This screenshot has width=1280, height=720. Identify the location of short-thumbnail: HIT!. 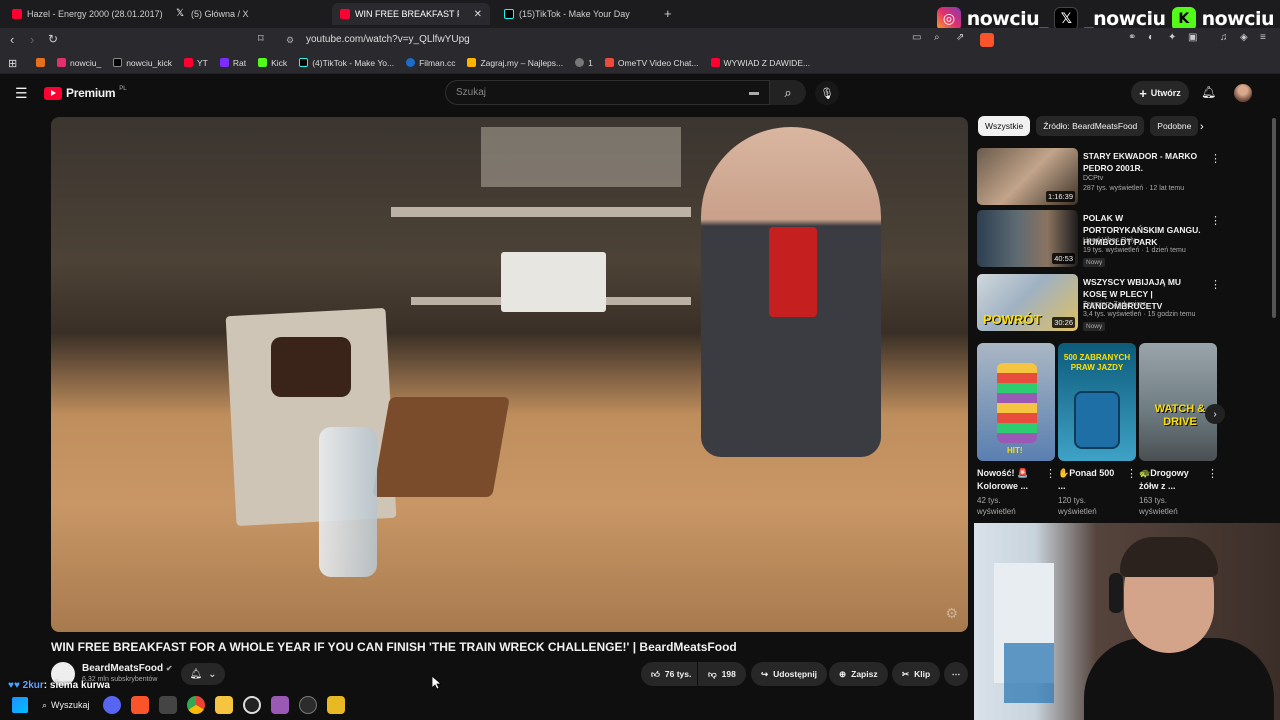
(1016, 402).